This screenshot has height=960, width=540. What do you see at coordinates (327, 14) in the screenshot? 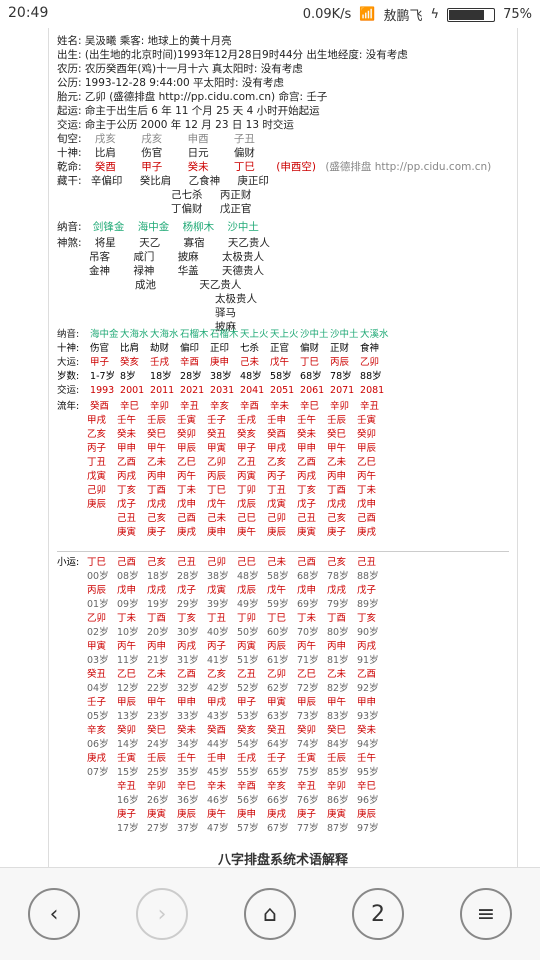
I see `network-speed: 0.09K/s` at bounding box center [327, 14].